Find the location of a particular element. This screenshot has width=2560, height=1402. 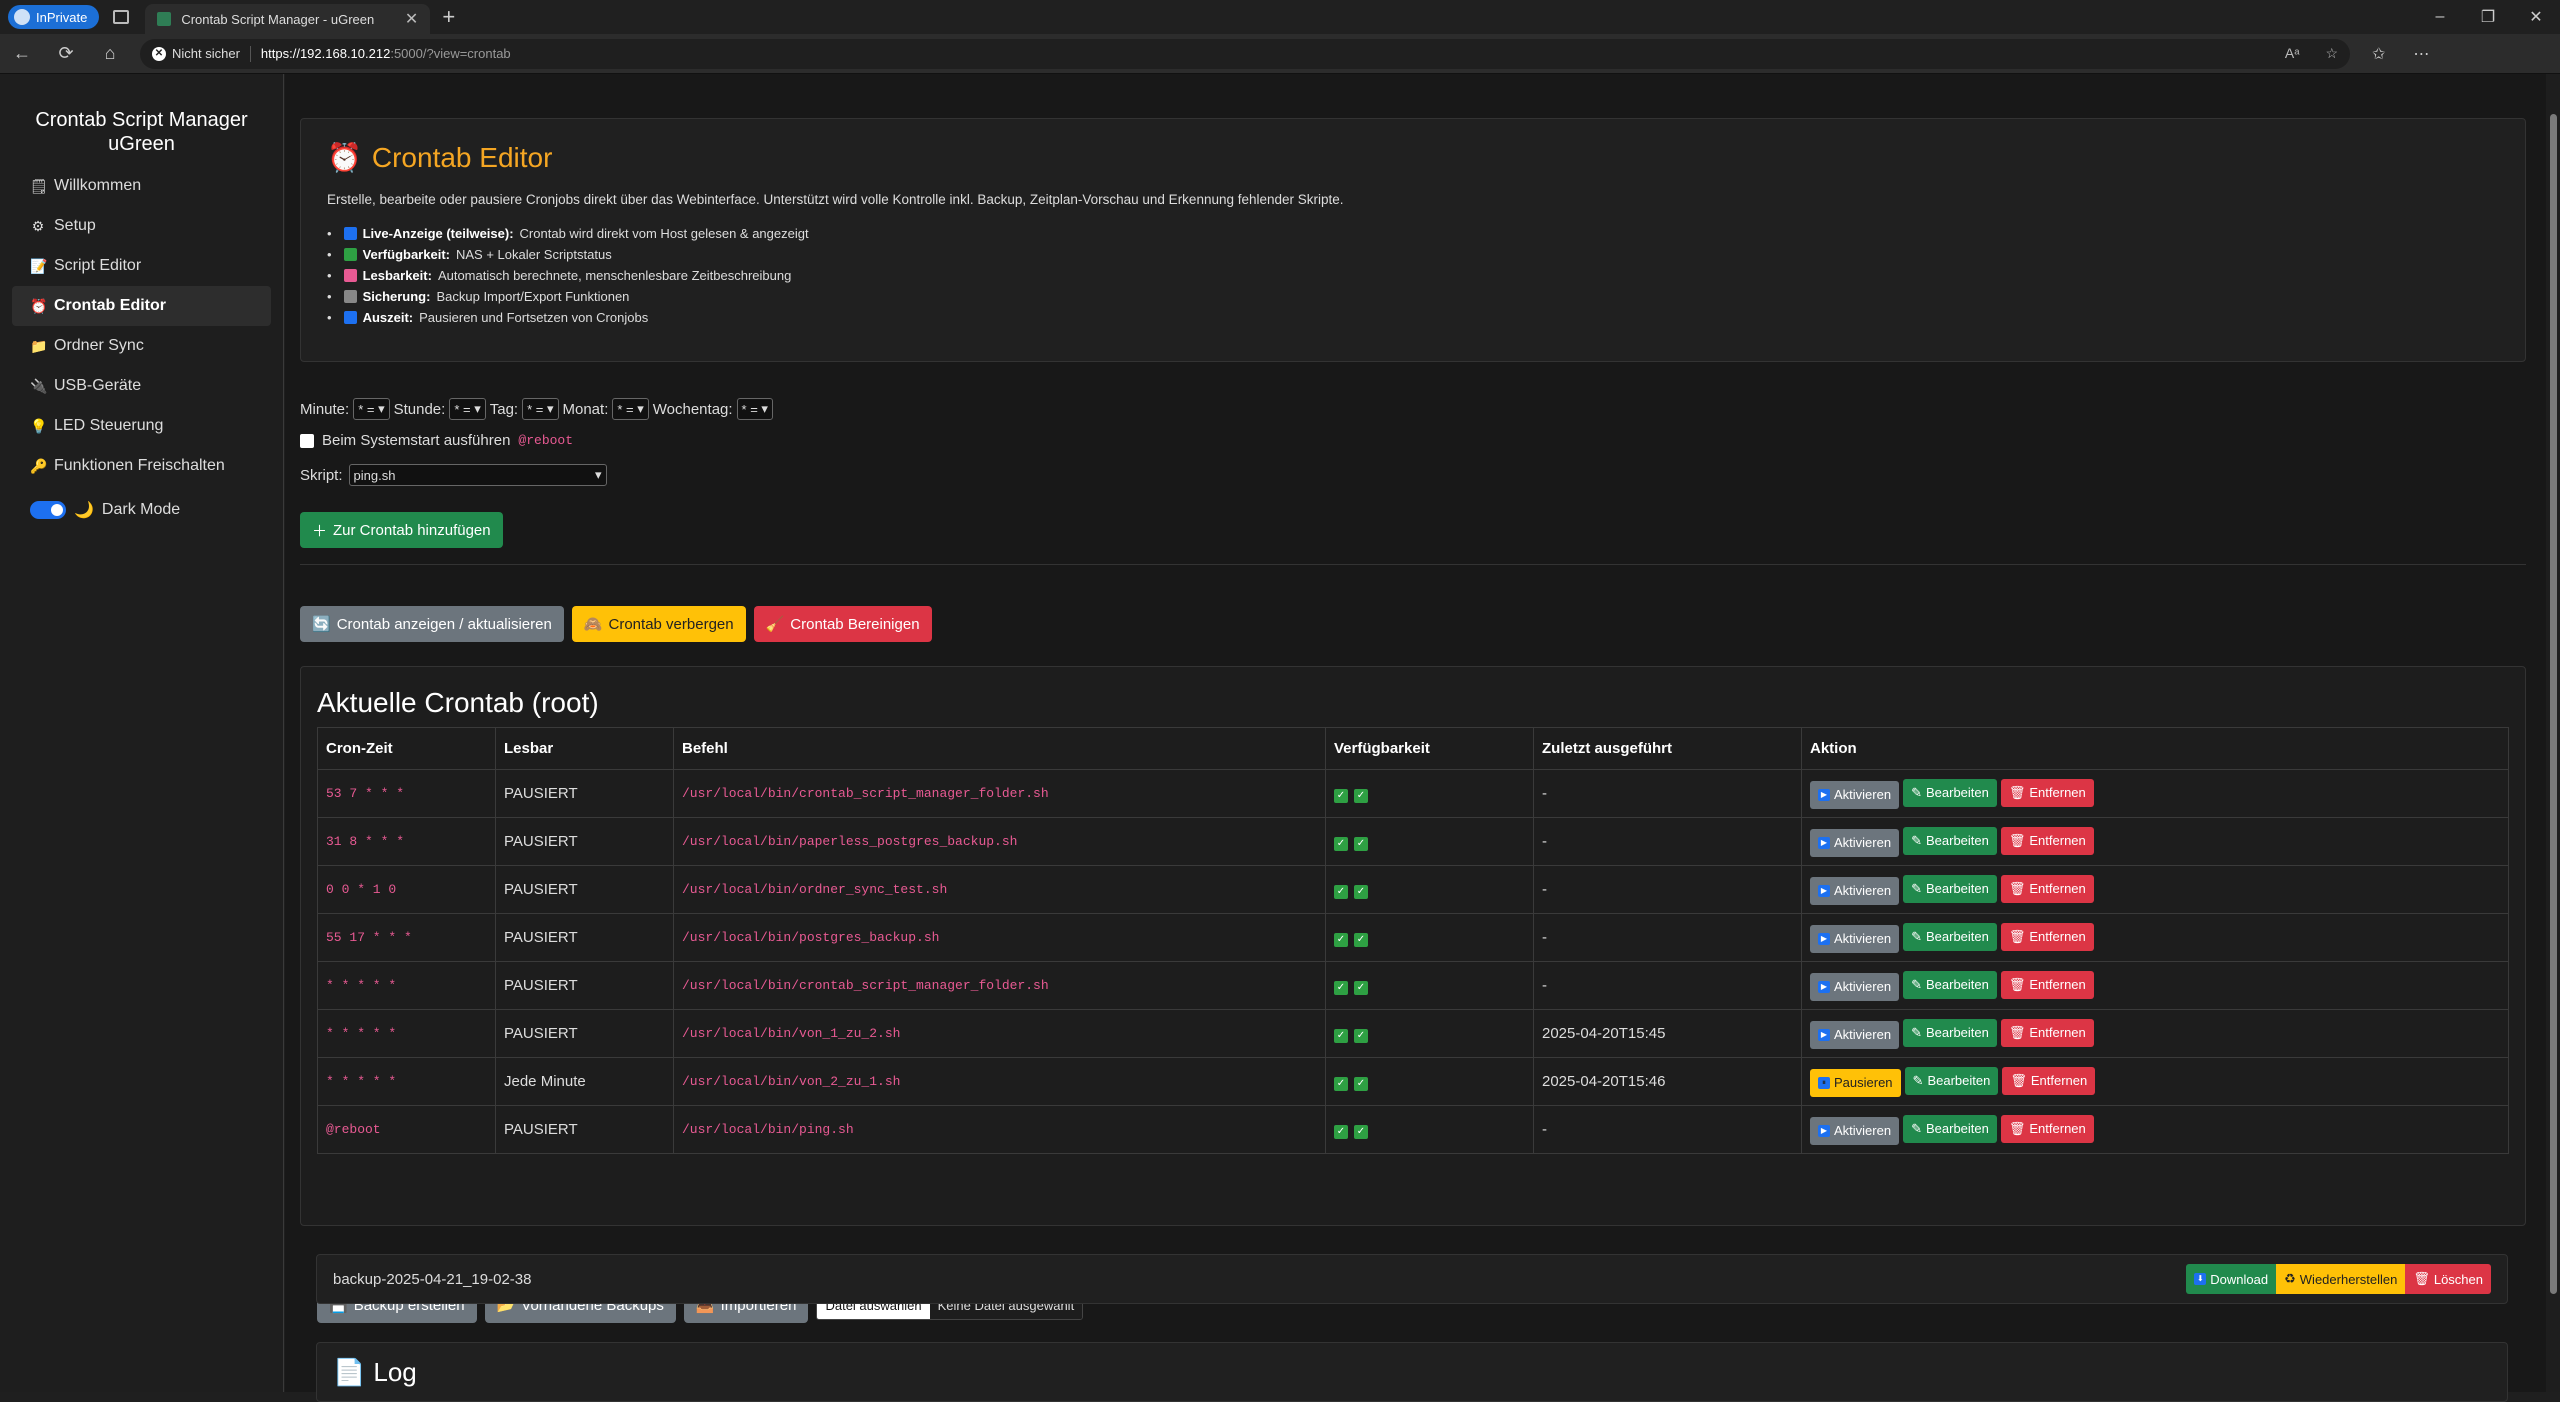

sidebar-item-led-steuerung: 💡 LED Steuerung is located at coordinates (141, 426).